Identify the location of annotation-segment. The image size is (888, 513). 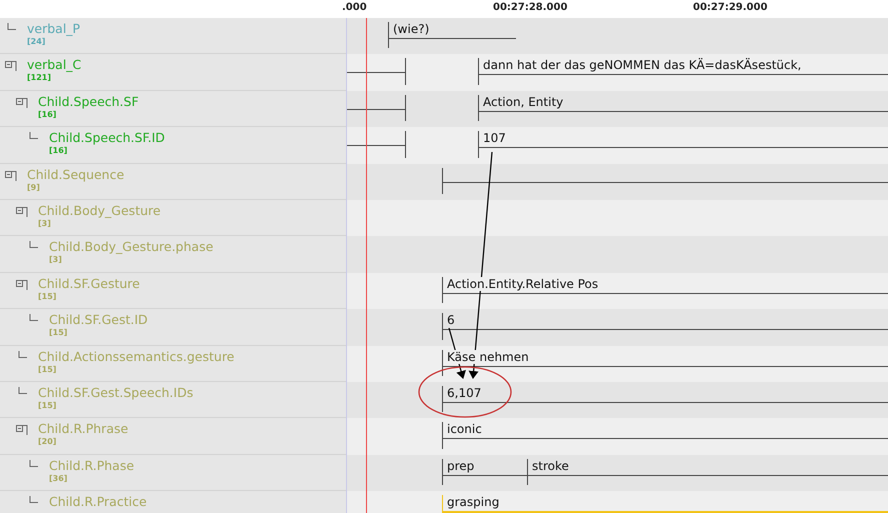
(665, 181).